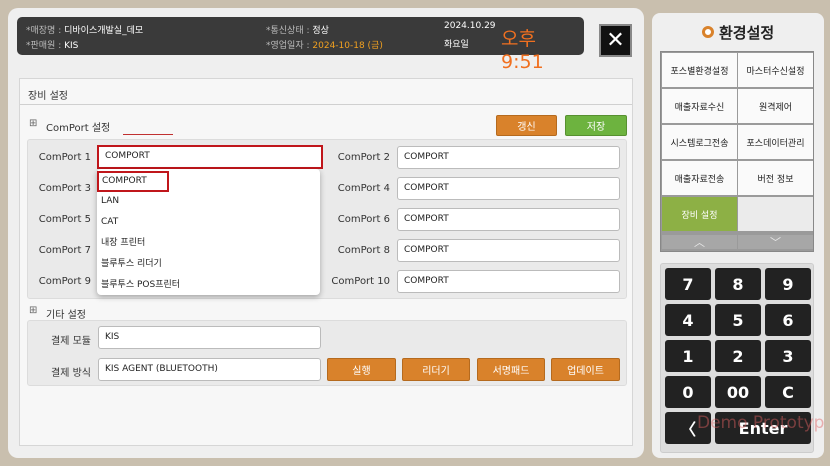 This screenshot has height=466, width=830. What do you see at coordinates (470, 26) in the screenshot?
I see `current-date: 2024.10.29` at bounding box center [470, 26].